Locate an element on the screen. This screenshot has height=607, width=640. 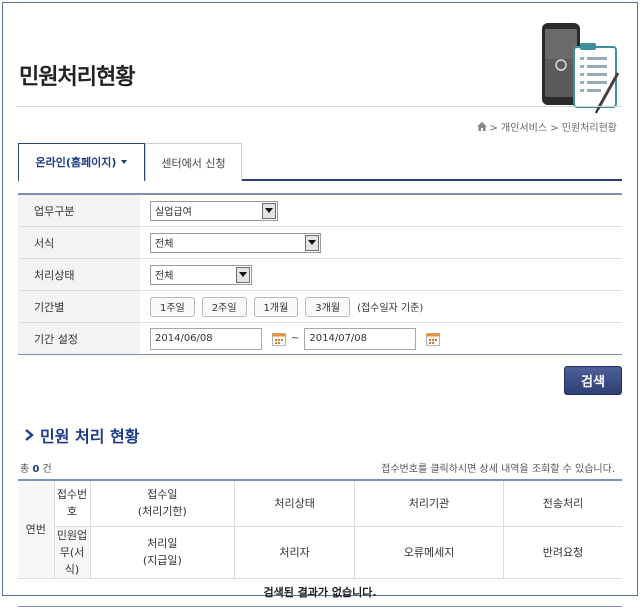
period-1month-button: 1개월 is located at coordinates (276, 306).